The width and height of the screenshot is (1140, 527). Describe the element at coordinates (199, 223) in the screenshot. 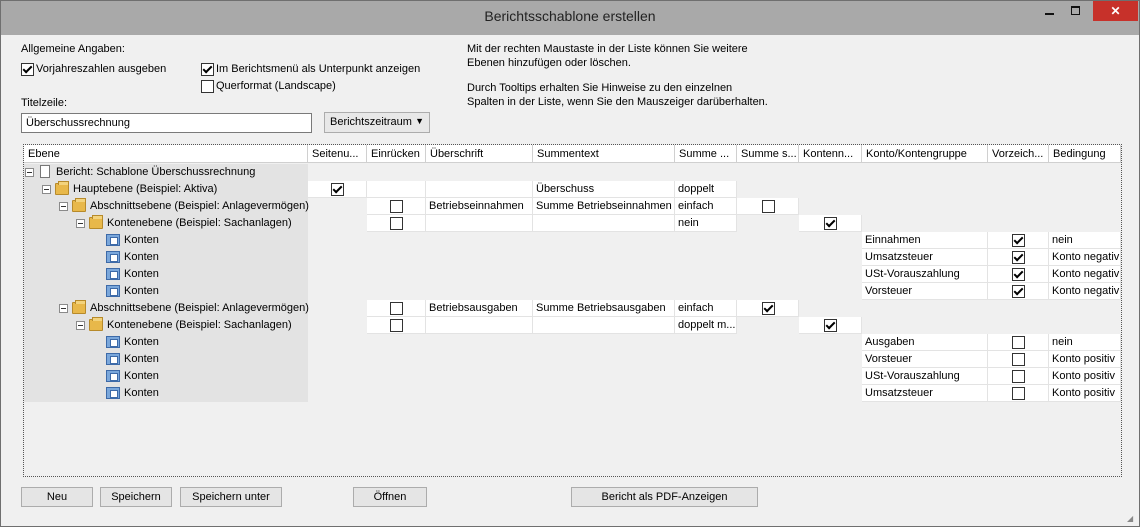

I see `tree-item-label: Kontenebene (Beispiel: Sachanlagen)` at that location.